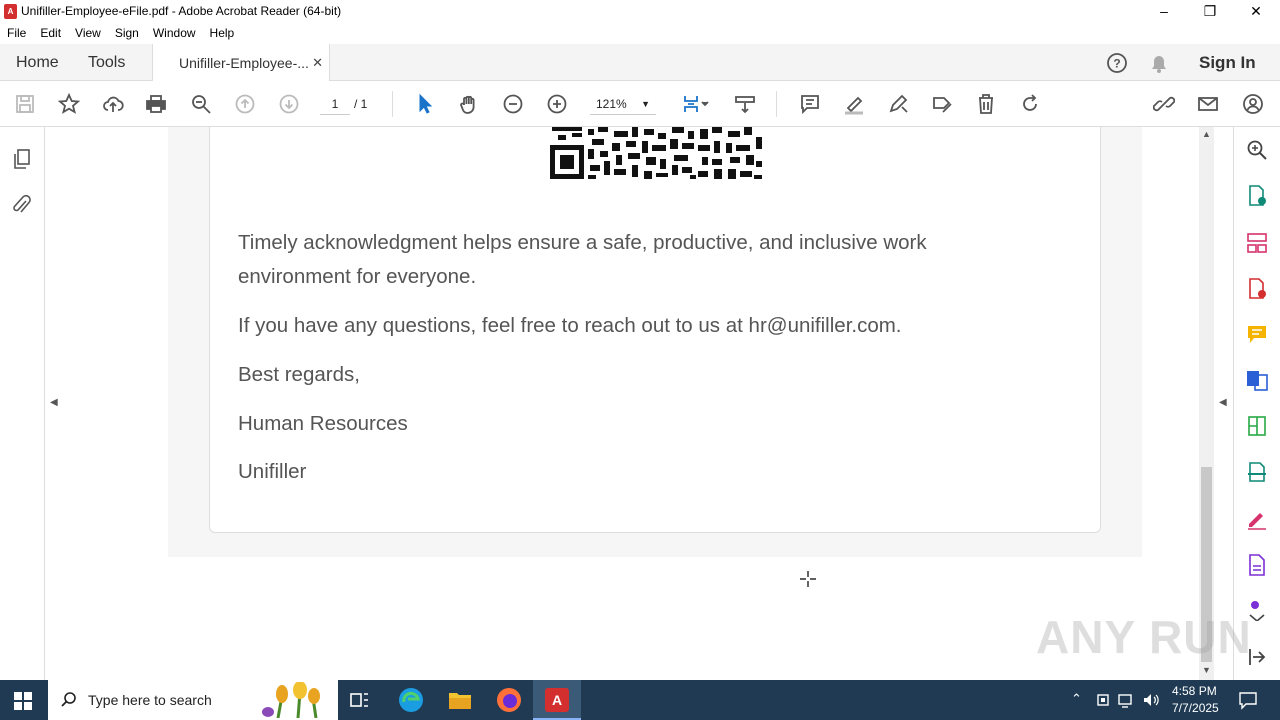 The image size is (1280, 720). I want to click on zoom-search-icon, so click(201, 104).